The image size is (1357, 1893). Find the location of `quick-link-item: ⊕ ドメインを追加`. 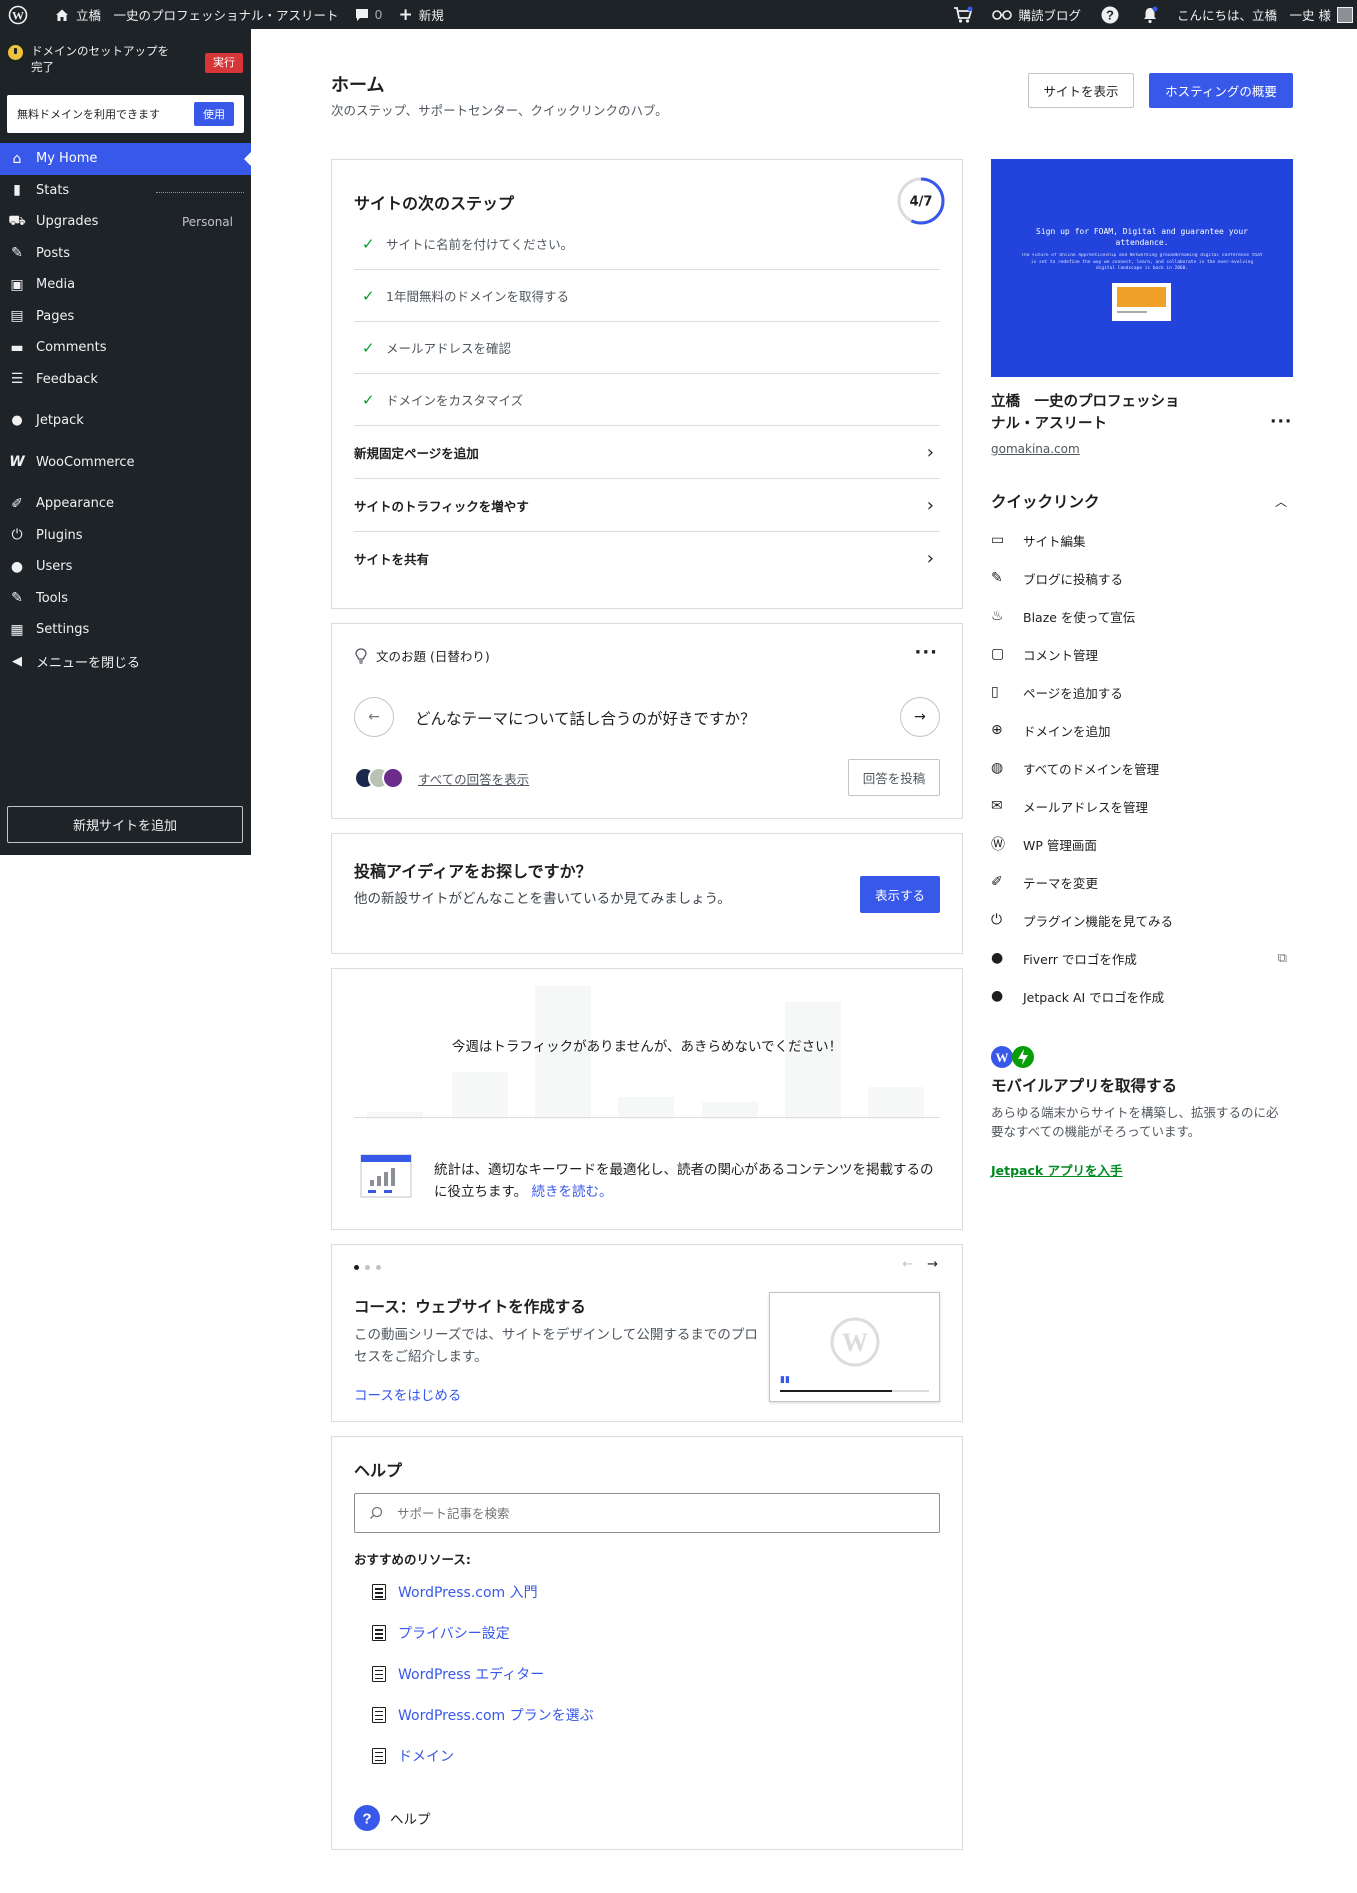

quick-link-item: ⊕ ドメインを追加 is located at coordinates (1142, 730).